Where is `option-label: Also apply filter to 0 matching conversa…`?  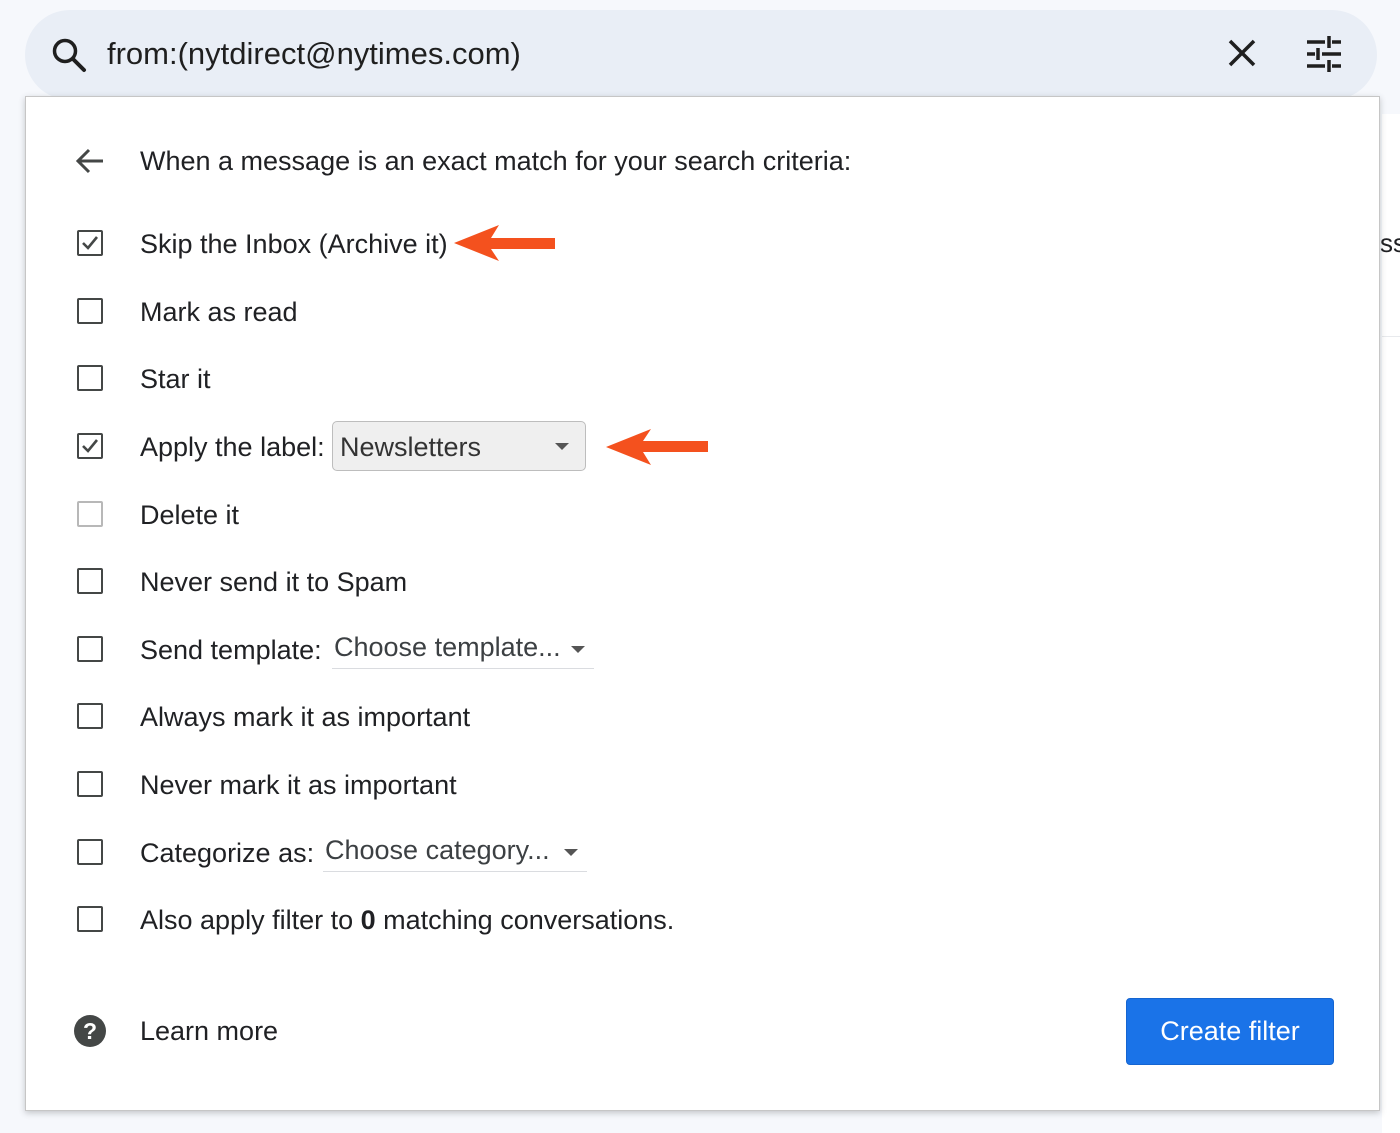 option-label: Also apply filter to 0 matching conversa… is located at coordinates (407, 920).